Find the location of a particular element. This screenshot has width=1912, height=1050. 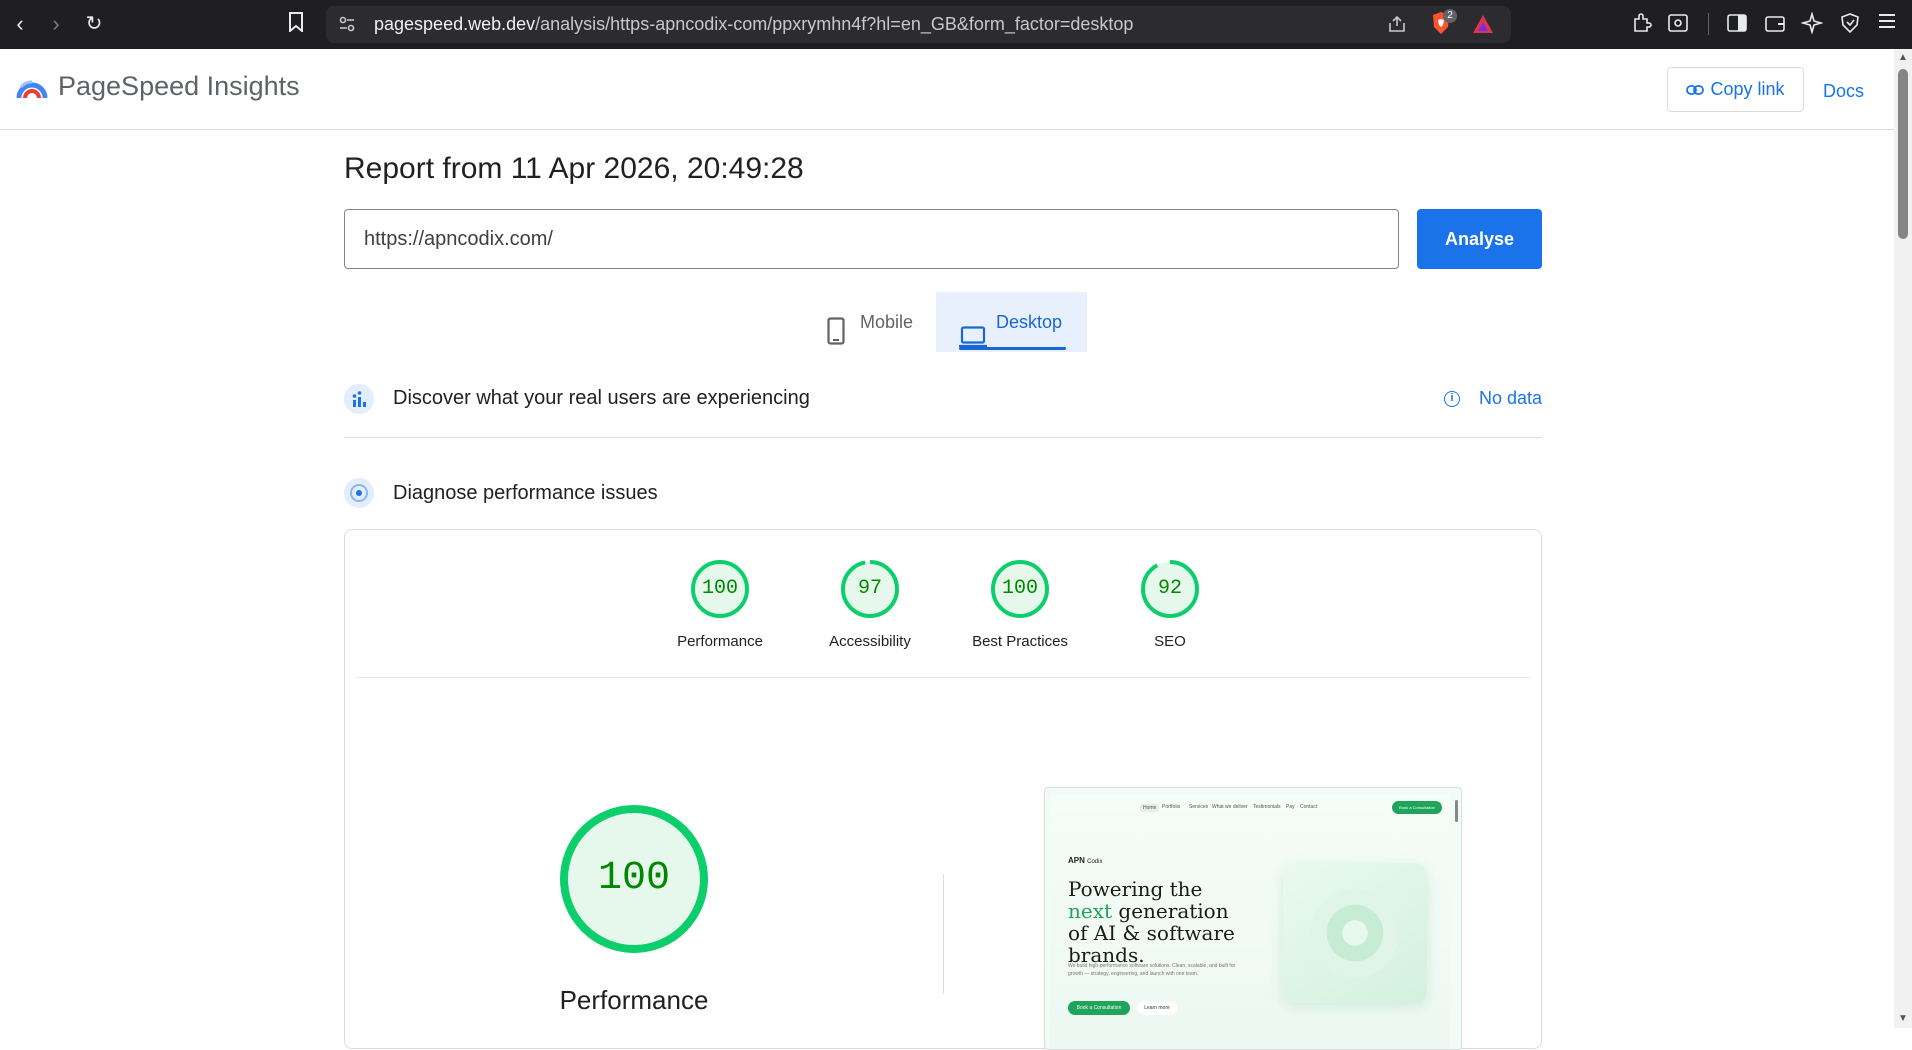

score-label: Accessibility is located at coordinates (870, 641).